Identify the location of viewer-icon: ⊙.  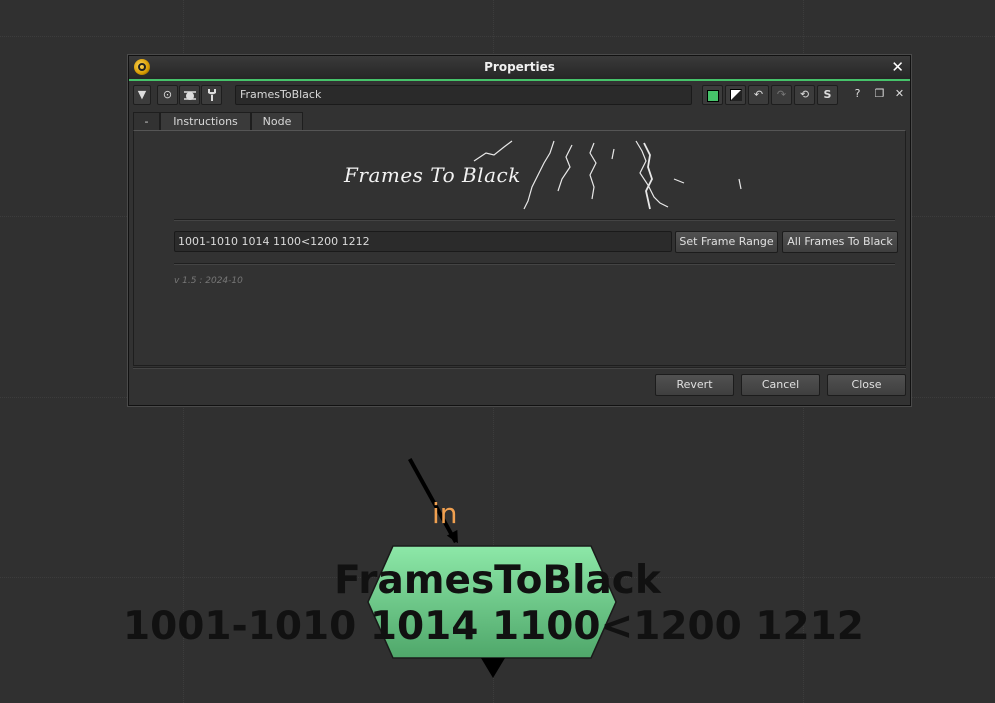
(167, 95).